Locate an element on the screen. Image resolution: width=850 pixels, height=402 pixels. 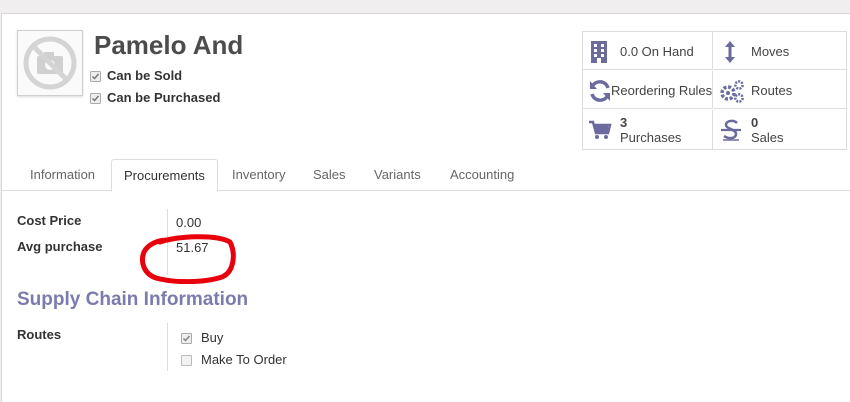
tab-variants: Variants is located at coordinates (397, 174).